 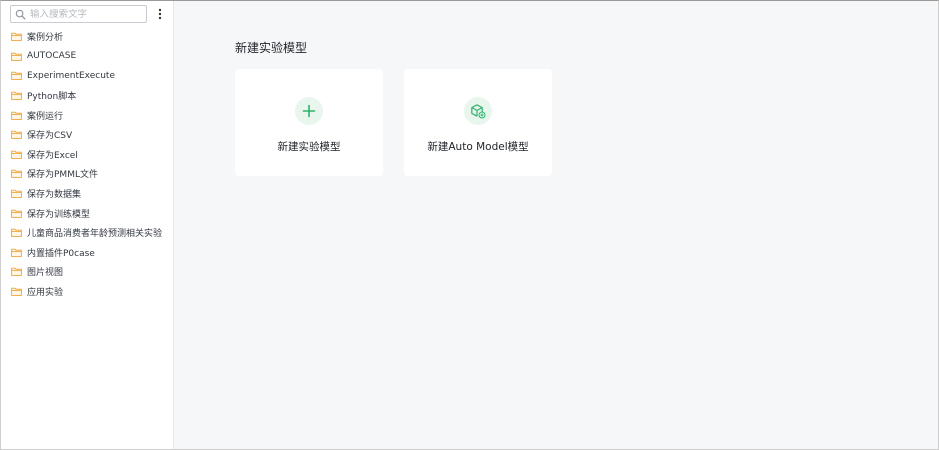 I want to click on folder-label: 内置插件P0case, so click(x=61, y=253).